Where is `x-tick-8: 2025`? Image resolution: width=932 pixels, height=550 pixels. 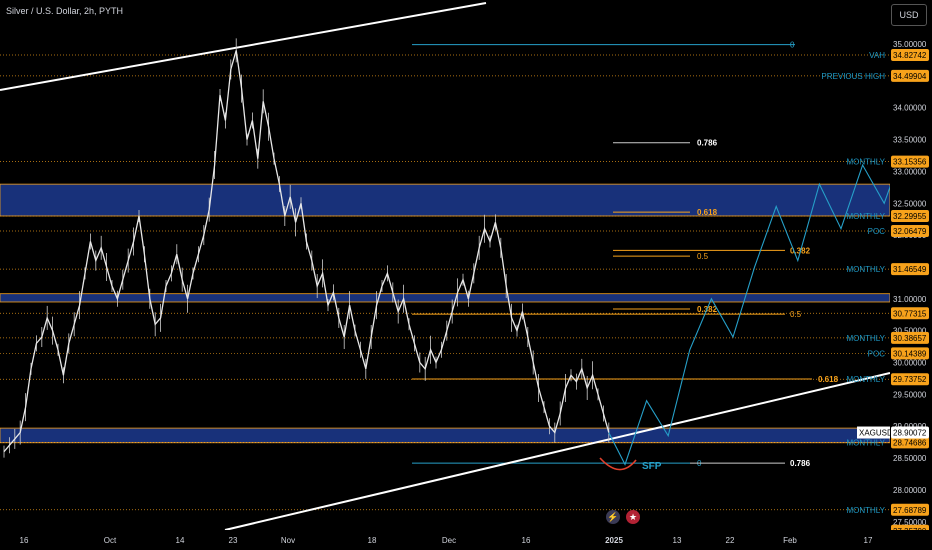 x-tick-8: 2025 is located at coordinates (614, 540).